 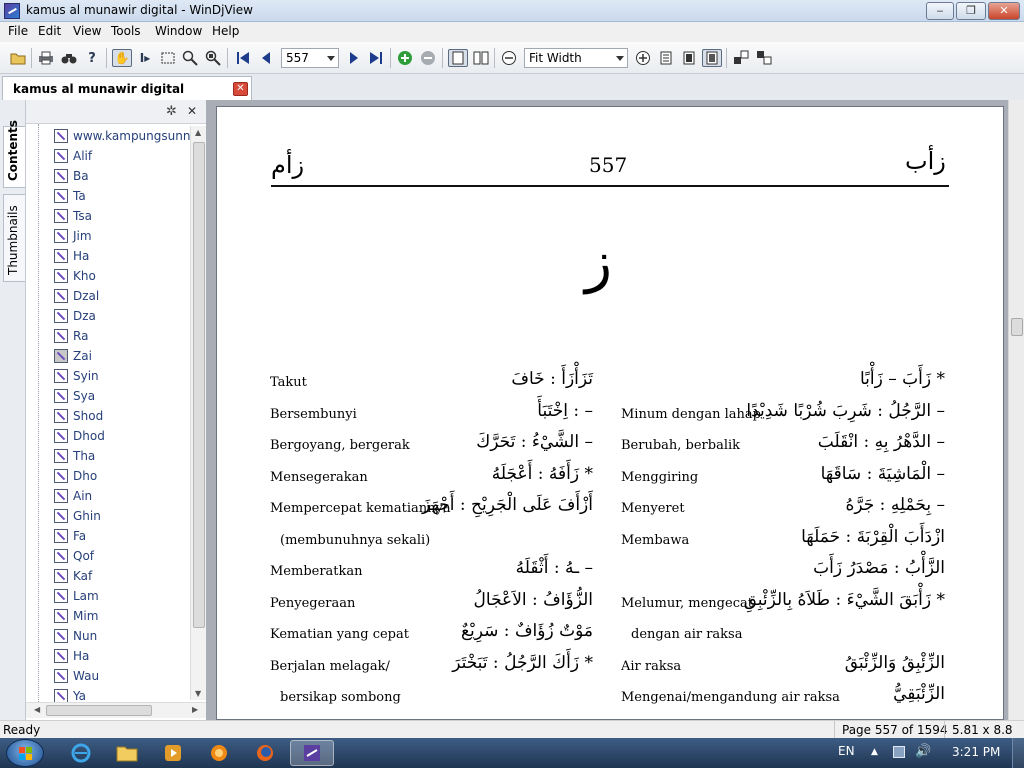 What do you see at coordinates (712, 58) in the screenshot?
I see `fit-width-icon` at bounding box center [712, 58].